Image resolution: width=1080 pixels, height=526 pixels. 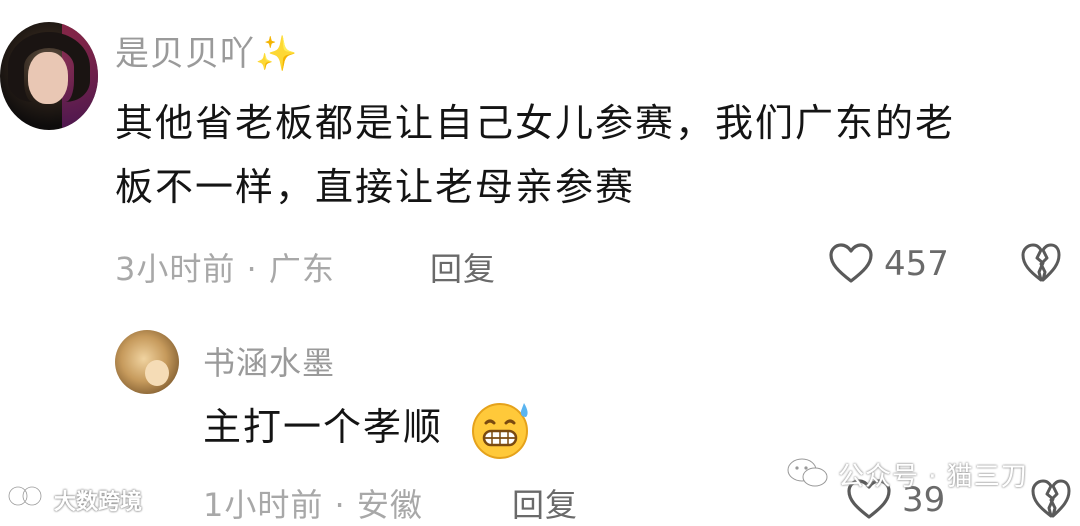 What do you see at coordinates (807, 472) in the screenshot?
I see `wechat-icon` at bounding box center [807, 472].